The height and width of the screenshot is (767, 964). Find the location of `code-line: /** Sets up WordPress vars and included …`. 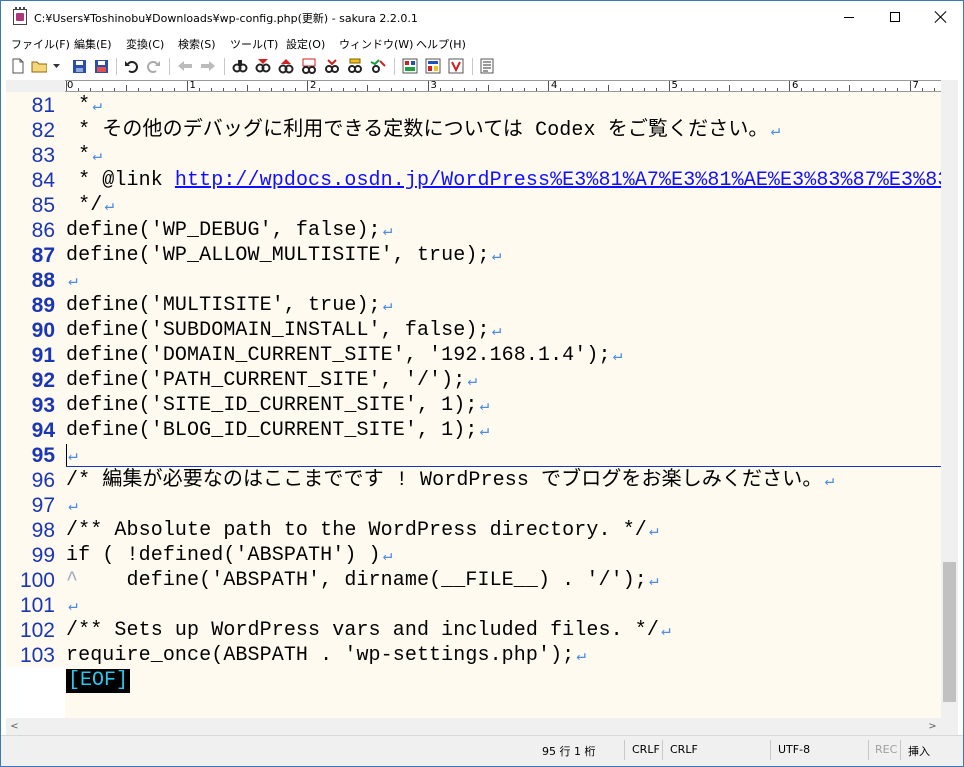

code-line: /** Sets up WordPress vars and included … is located at coordinates (368, 630).